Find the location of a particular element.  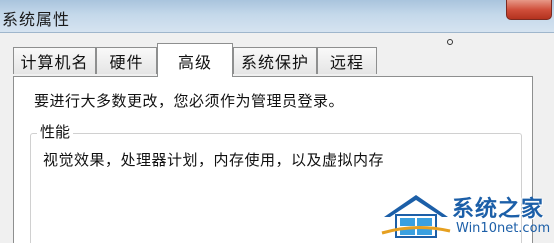

close-button is located at coordinates (529, 10).